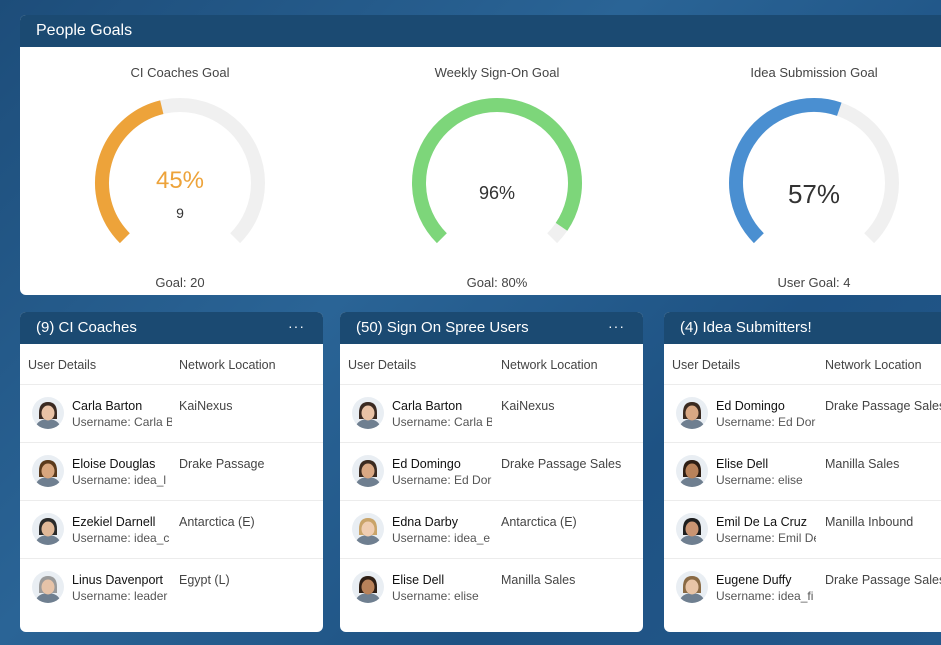 The width and height of the screenshot is (941, 645). What do you see at coordinates (814, 194) in the screenshot?
I see `gauge-percent: 57%` at bounding box center [814, 194].